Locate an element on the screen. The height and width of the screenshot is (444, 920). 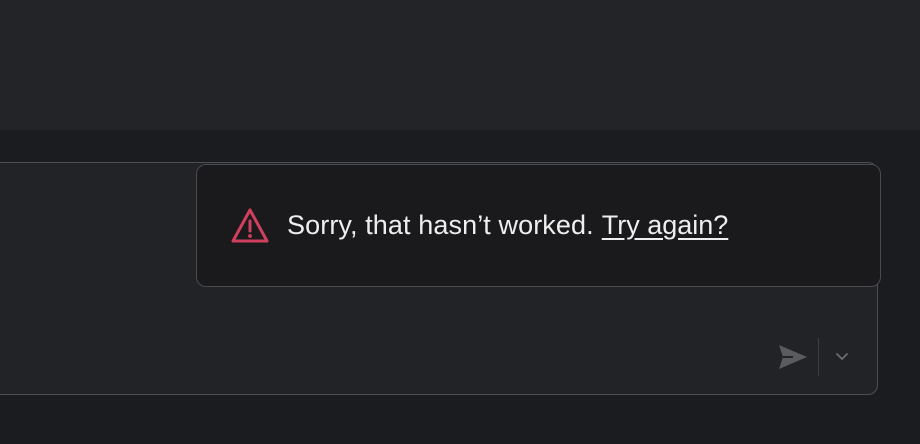
error-message: Sorry, that hasn’t worked. is located at coordinates (440, 225).